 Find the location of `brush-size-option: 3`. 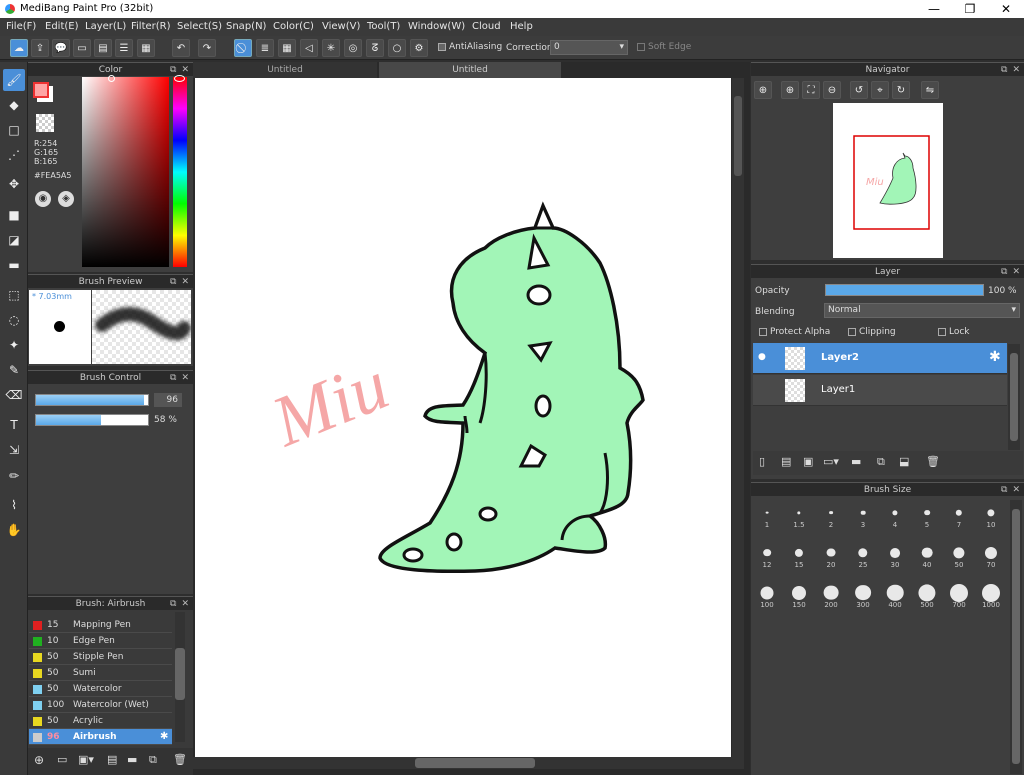

brush-size-option: 3 is located at coordinates (863, 515).